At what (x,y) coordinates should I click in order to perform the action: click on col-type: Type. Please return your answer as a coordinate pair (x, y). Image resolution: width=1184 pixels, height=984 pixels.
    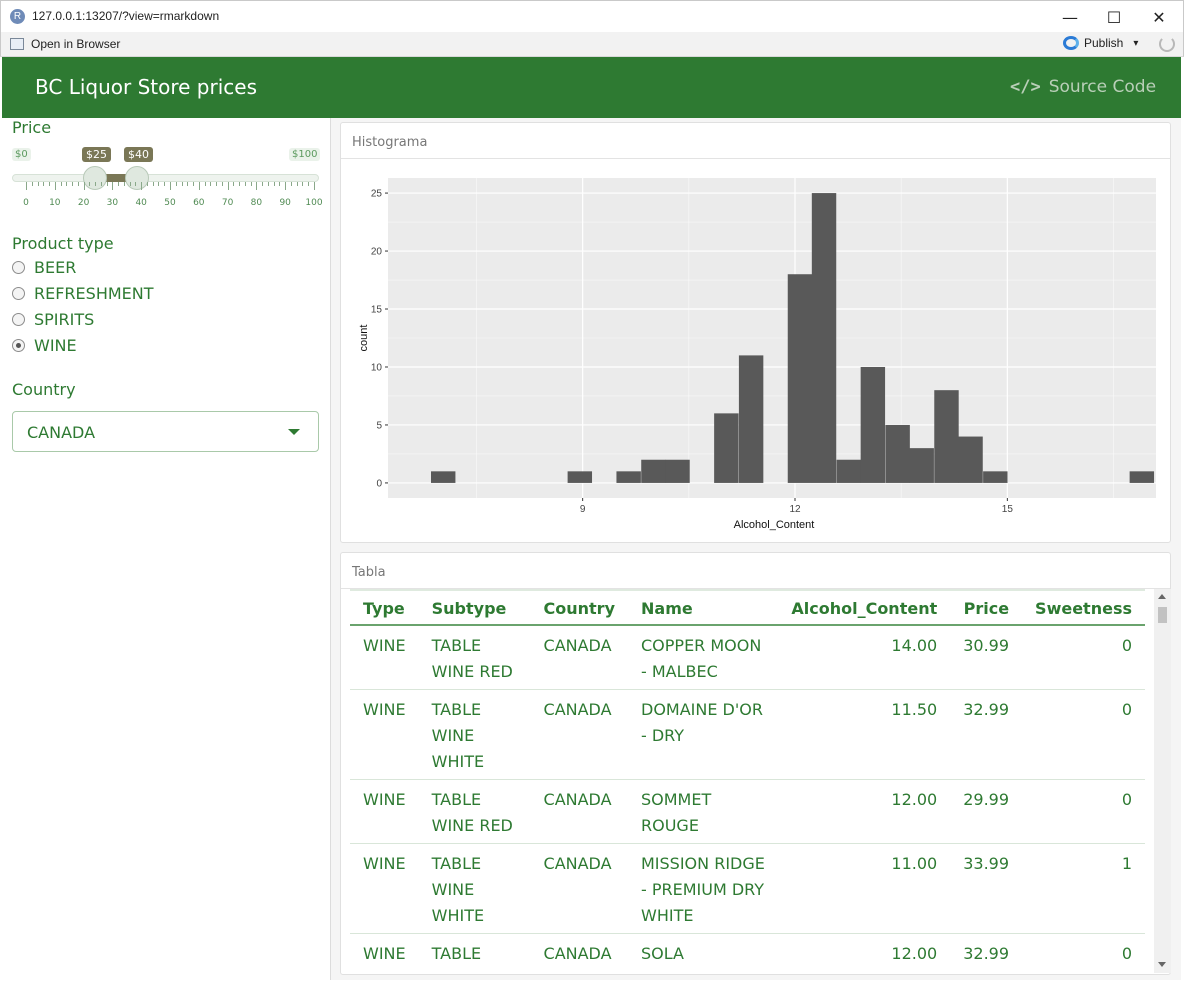
    Looking at the image, I should click on (384, 607).